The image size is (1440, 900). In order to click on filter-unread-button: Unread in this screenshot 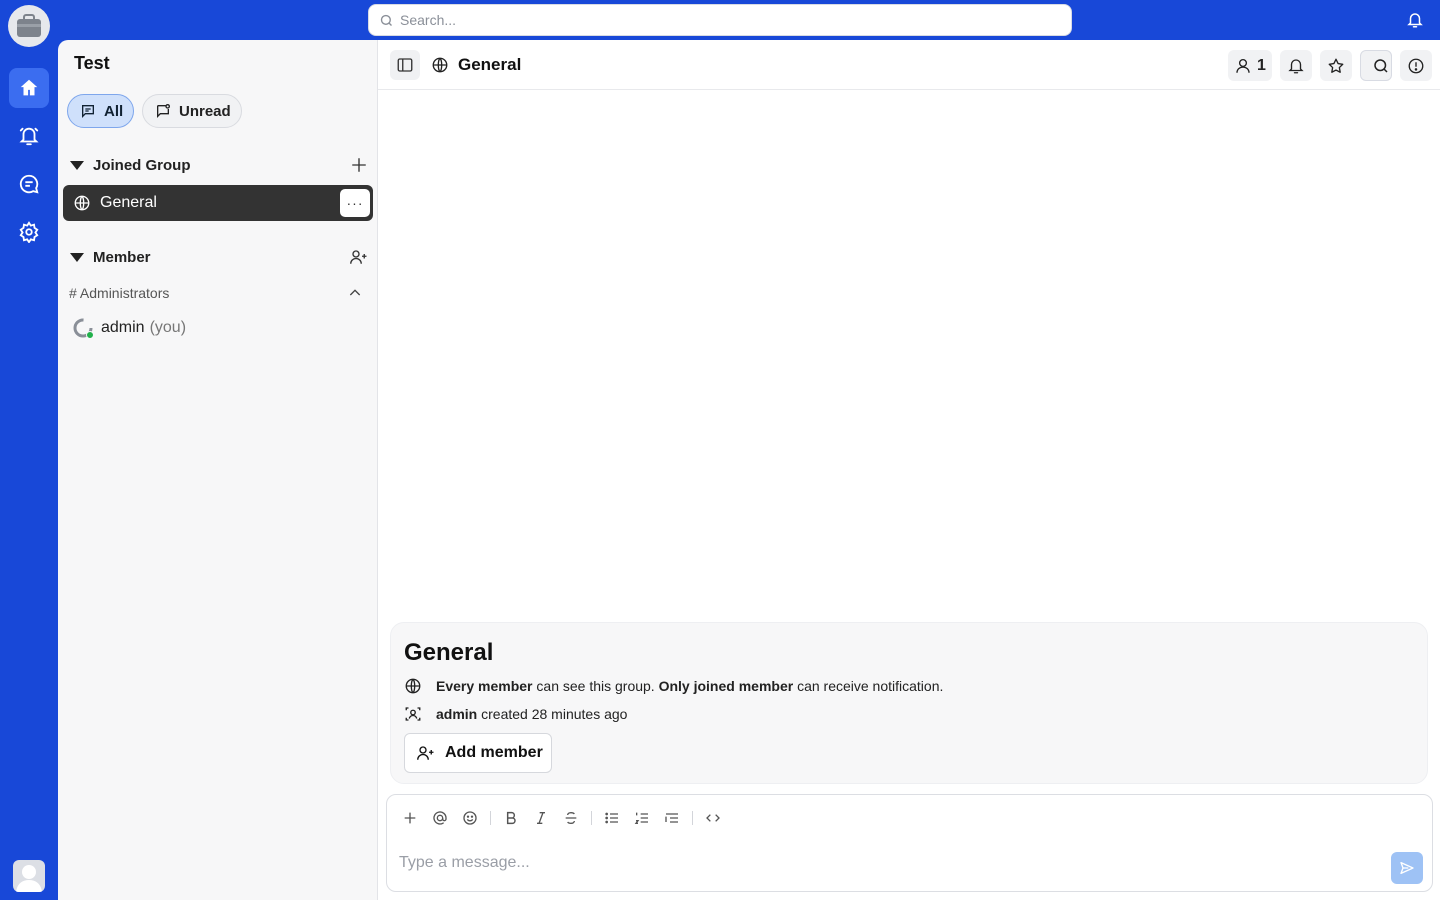, I will do `click(192, 111)`.